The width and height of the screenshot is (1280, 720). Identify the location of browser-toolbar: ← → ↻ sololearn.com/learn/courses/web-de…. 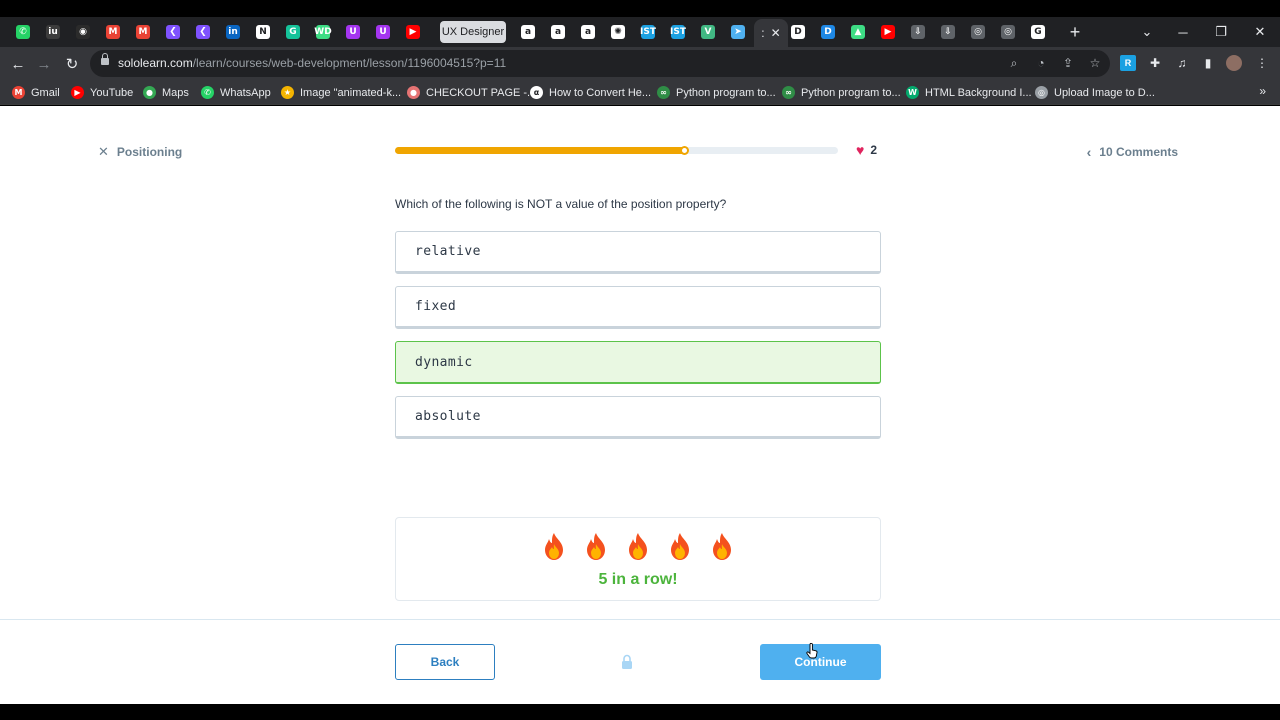
(640, 63).